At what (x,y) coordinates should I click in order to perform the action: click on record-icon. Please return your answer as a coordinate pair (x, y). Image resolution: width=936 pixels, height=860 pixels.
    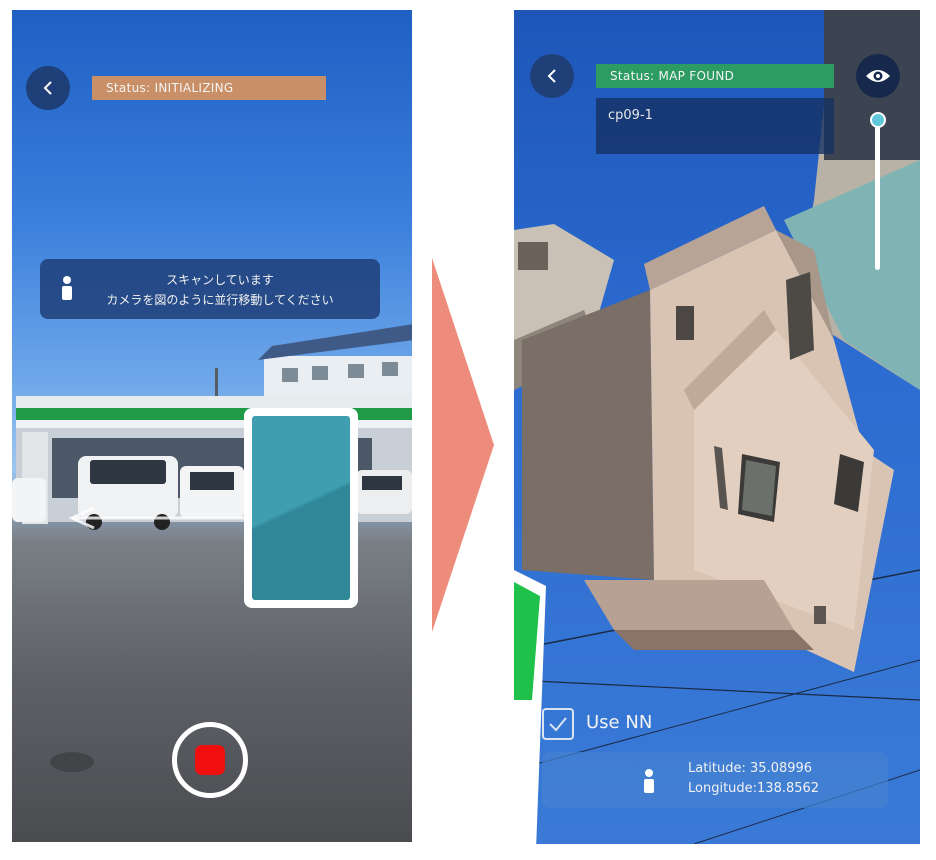
    Looking at the image, I should click on (210, 760).